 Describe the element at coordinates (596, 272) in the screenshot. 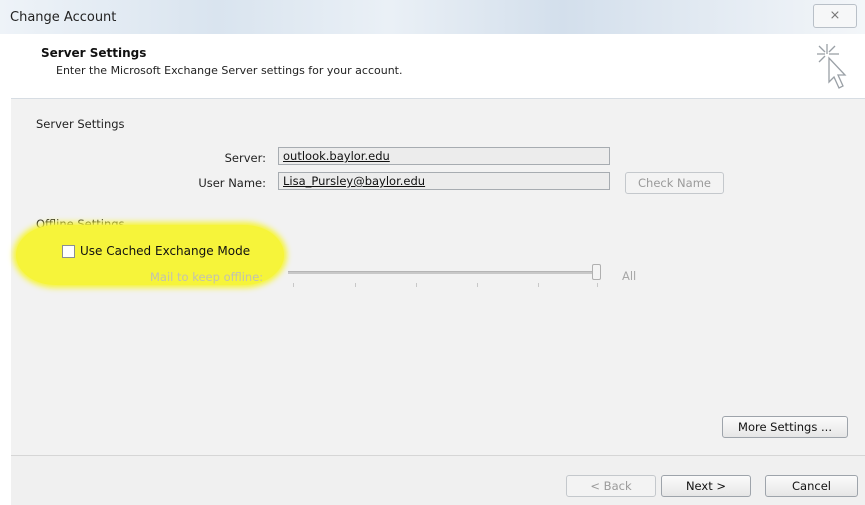

I see `mail-offline-slider-thumb` at that location.